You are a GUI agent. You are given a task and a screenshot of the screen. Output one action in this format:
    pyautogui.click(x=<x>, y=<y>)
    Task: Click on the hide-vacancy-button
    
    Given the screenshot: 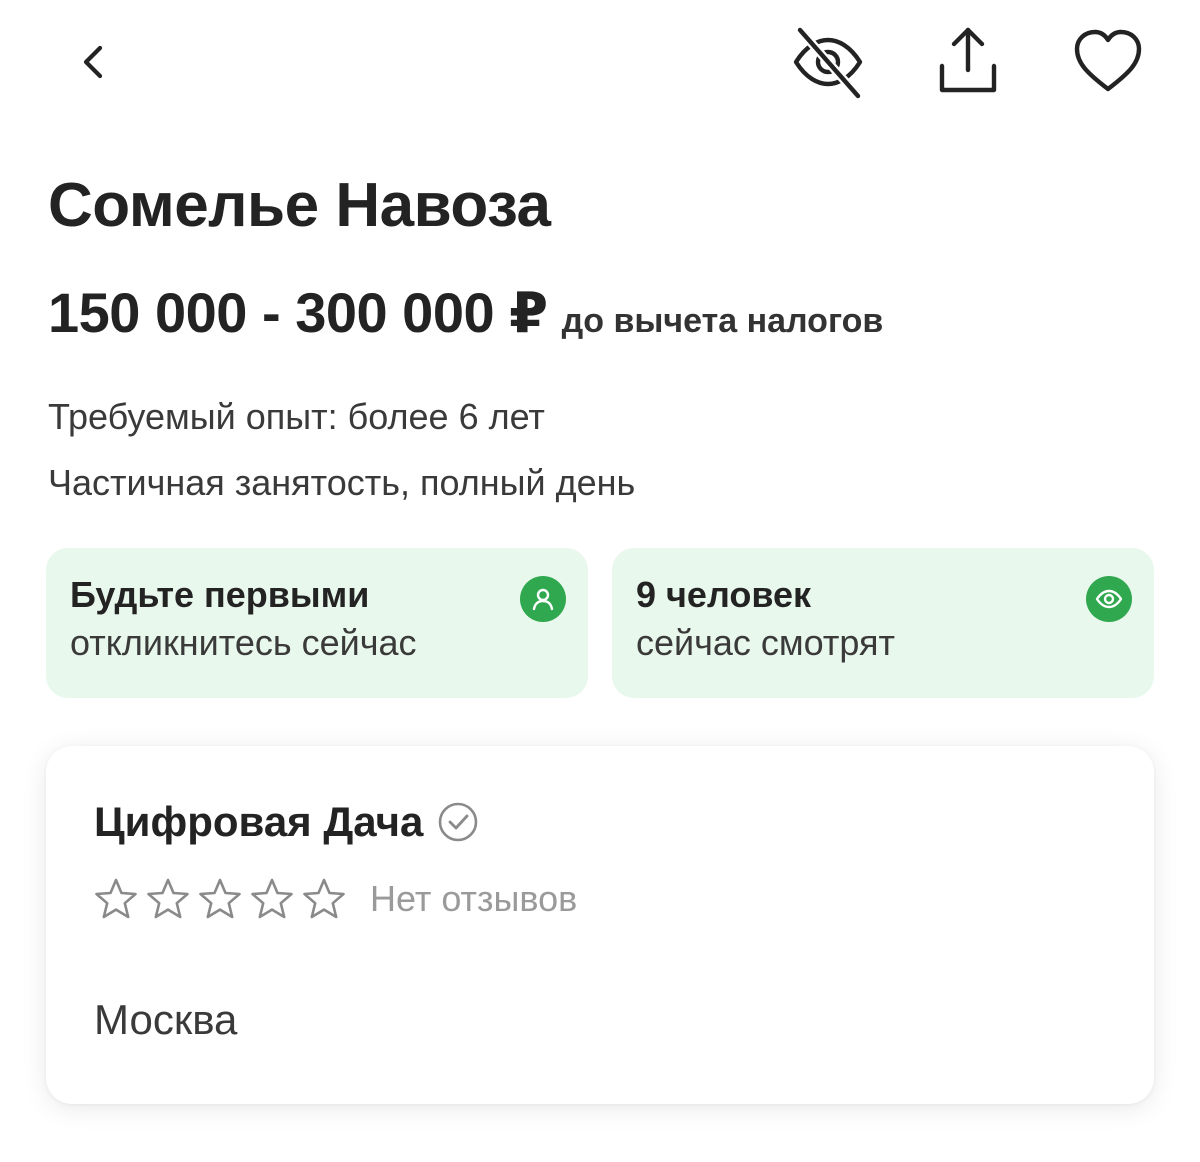 What is the action you would take?
    pyautogui.click(x=828, y=62)
    